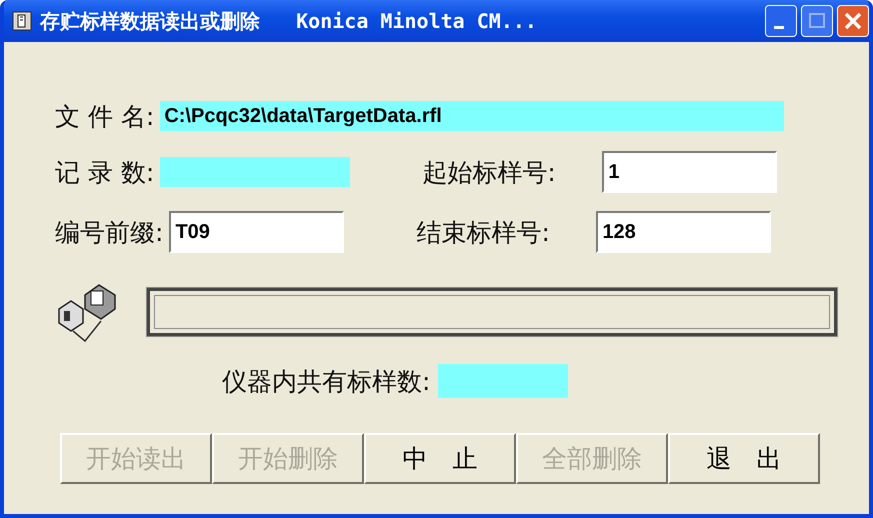 The width and height of the screenshot is (873, 518). I want to click on start-number-label: 起始标样号:, so click(489, 172).